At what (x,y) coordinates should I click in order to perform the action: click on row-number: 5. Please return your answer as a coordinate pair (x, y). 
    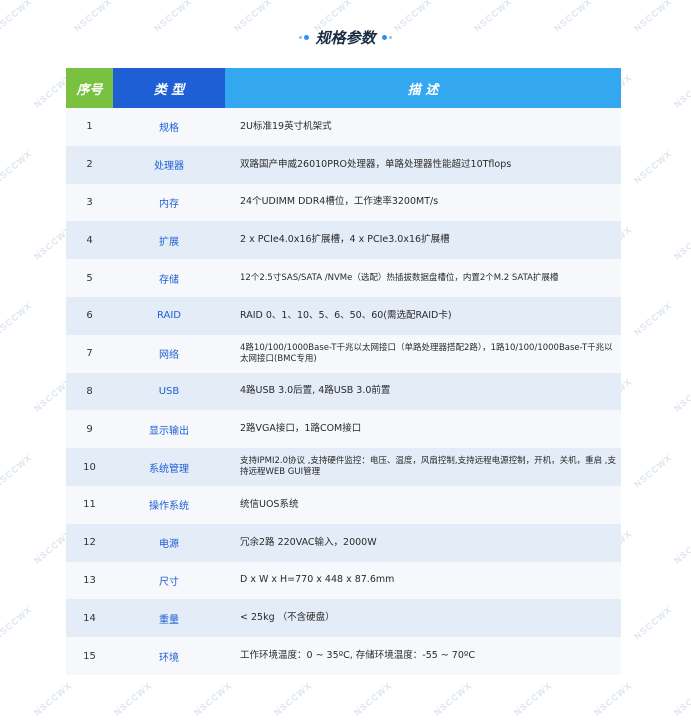
    Looking at the image, I should click on (89, 278).